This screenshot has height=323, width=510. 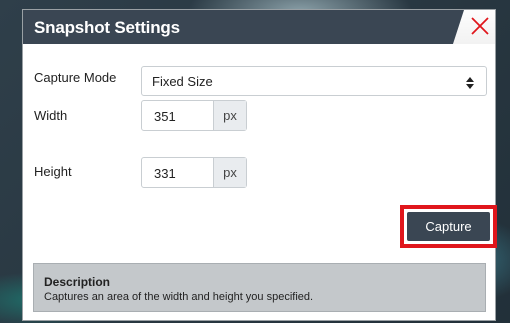 What do you see at coordinates (165, 116) in the screenshot?
I see `width-input: 351` at bounding box center [165, 116].